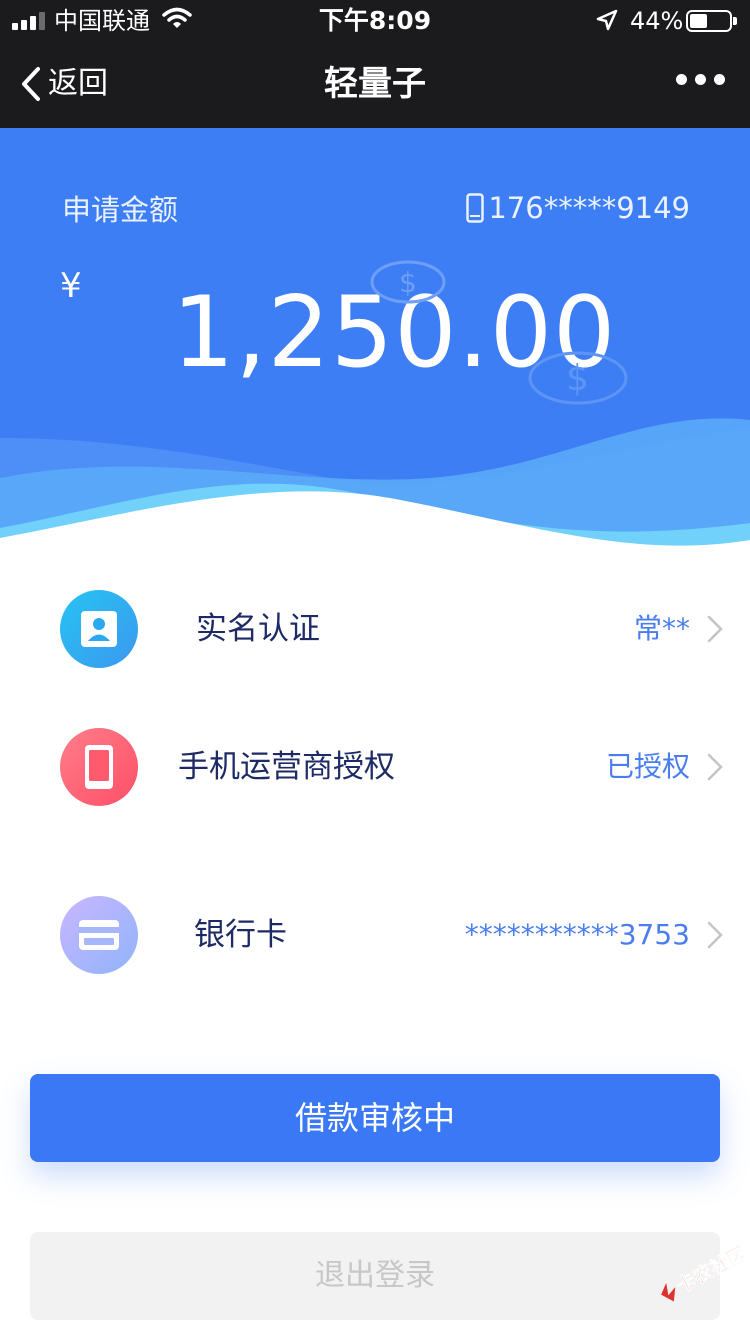 Image resolution: width=750 pixels, height=1334 pixels. I want to click on list-item-label: 实名认证, so click(258, 629).